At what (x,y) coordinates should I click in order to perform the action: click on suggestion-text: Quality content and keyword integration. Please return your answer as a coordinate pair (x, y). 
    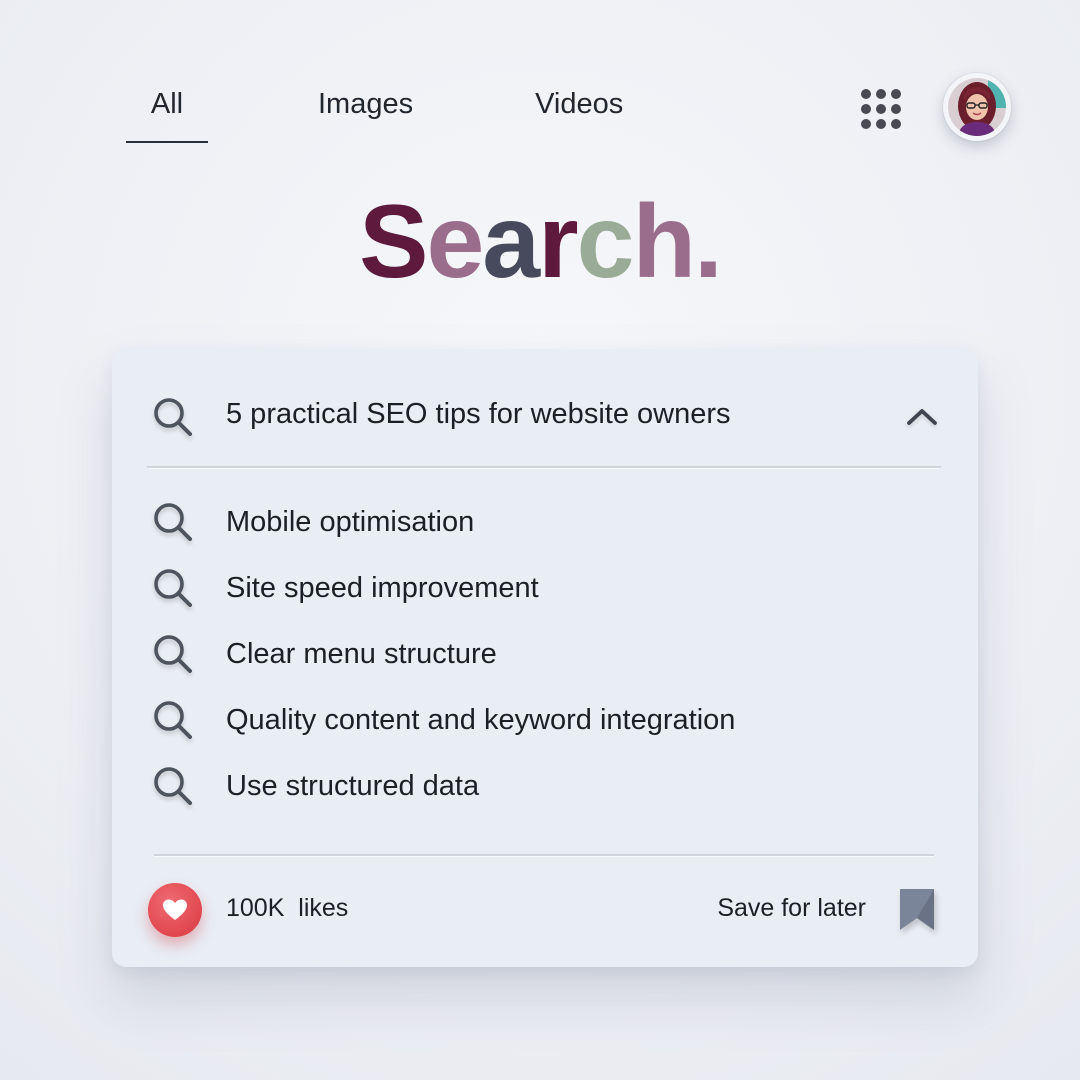
    Looking at the image, I should click on (481, 720).